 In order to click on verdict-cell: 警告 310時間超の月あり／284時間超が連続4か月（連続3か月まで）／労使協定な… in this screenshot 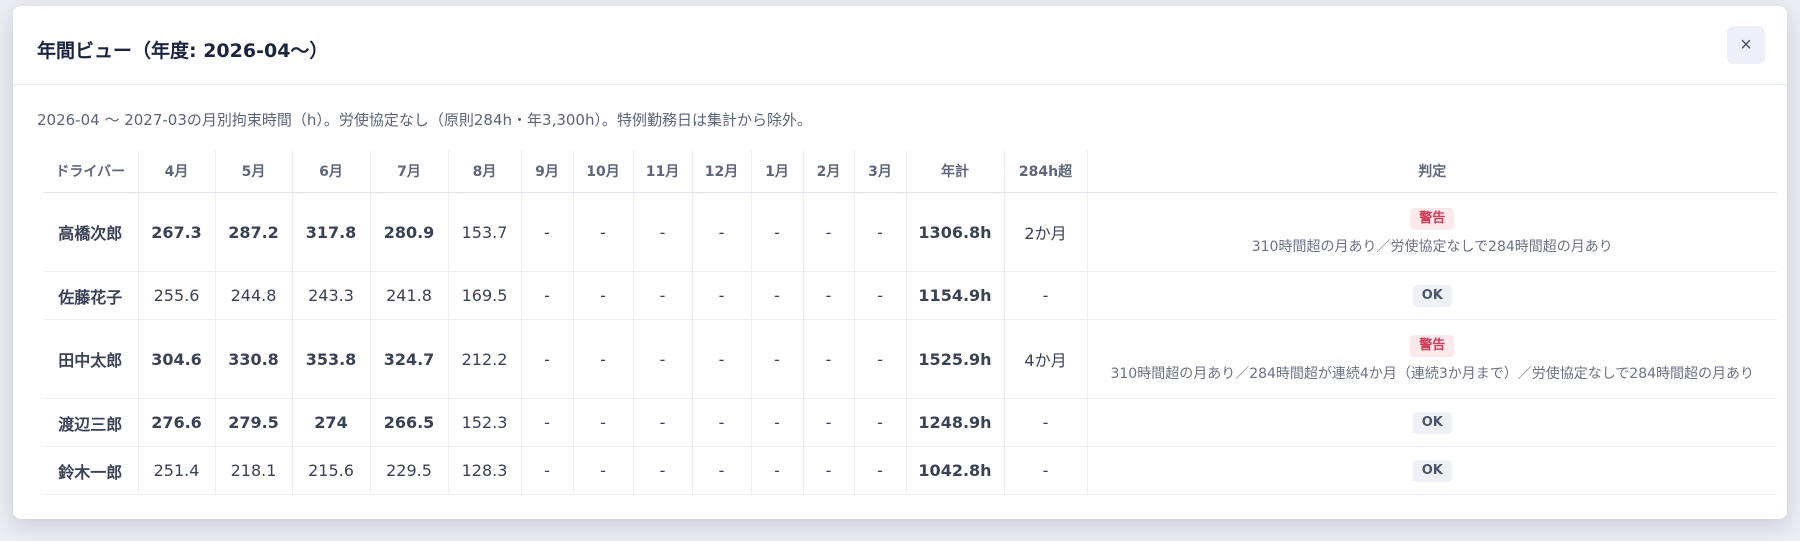, I will do `click(1432, 359)`.